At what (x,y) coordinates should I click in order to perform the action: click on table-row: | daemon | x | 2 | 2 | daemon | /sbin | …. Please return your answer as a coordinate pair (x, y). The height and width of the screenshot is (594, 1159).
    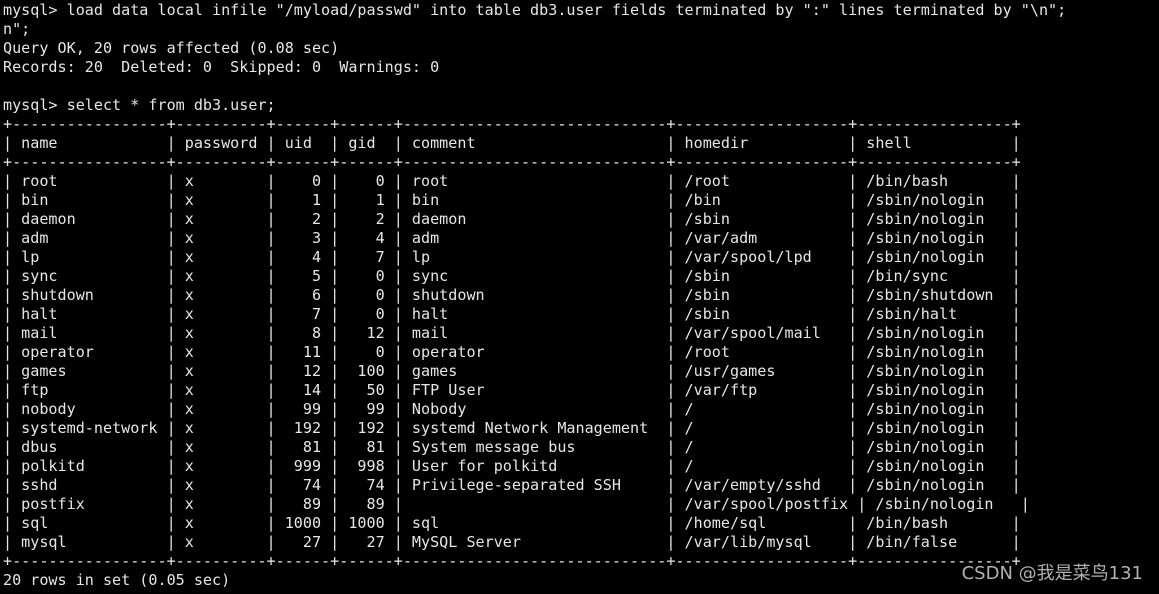
    Looking at the image, I should click on (512, 219).